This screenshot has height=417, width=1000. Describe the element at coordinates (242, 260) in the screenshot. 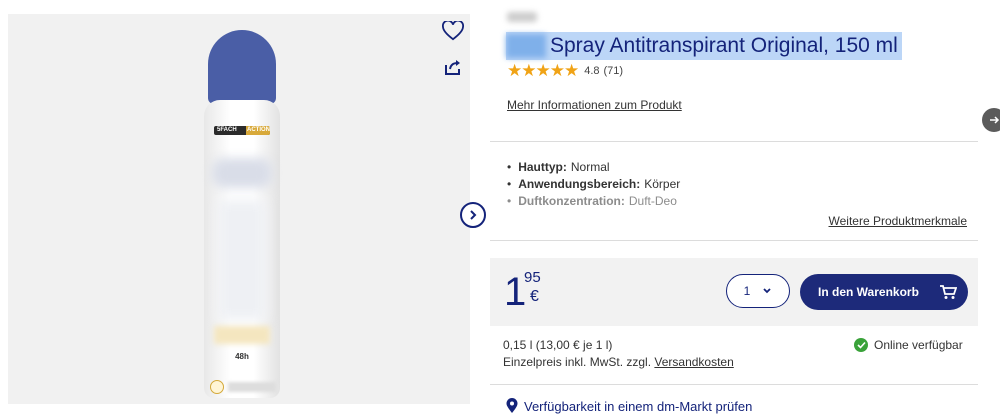

I see `blurred-label` at that location.